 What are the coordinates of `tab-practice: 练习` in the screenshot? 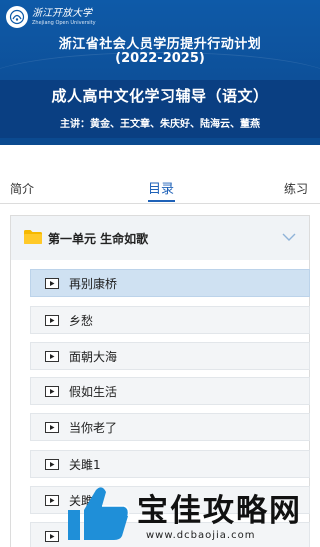 It's located at (296, 188).